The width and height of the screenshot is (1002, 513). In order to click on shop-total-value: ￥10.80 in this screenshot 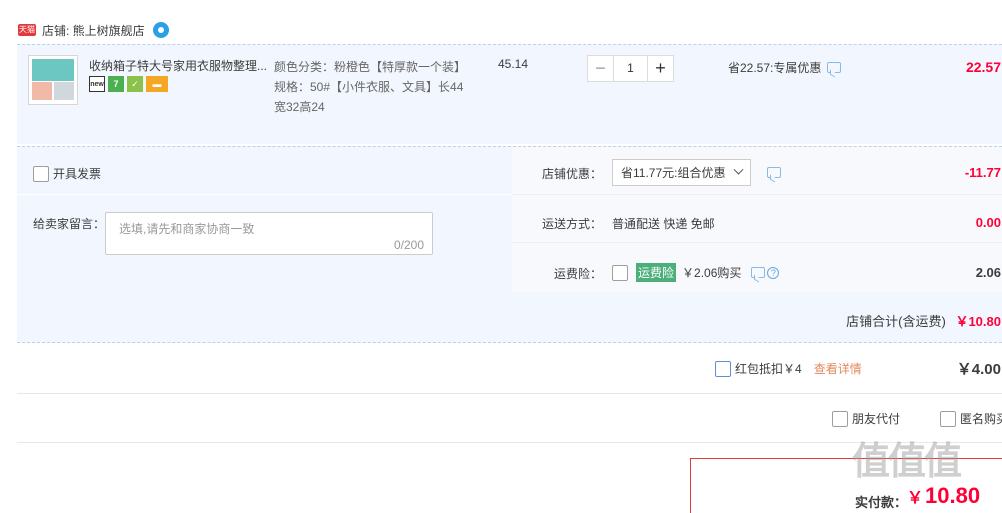, I will do `click(978, 321)`.